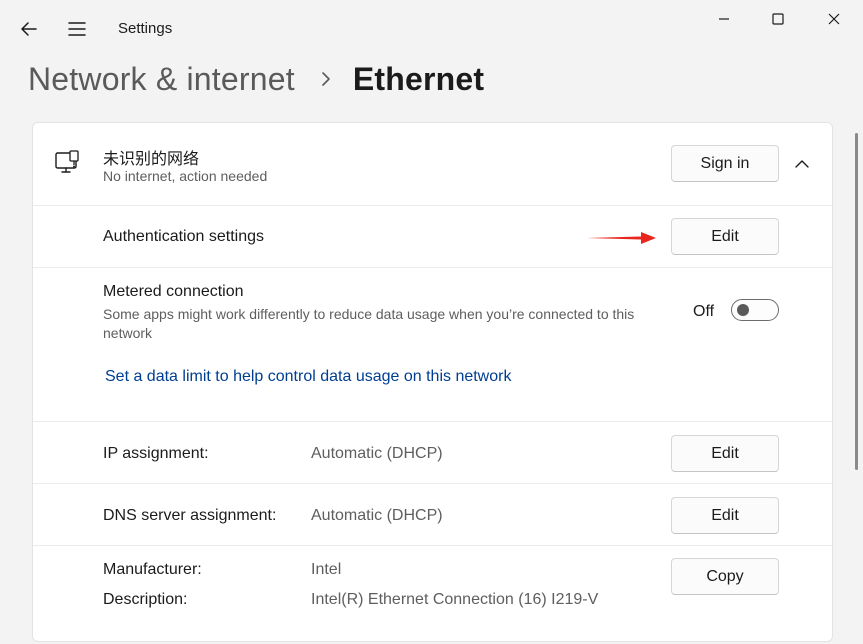  I want to click on manufacturer-label: Manufacturer:, so click(152, 569).